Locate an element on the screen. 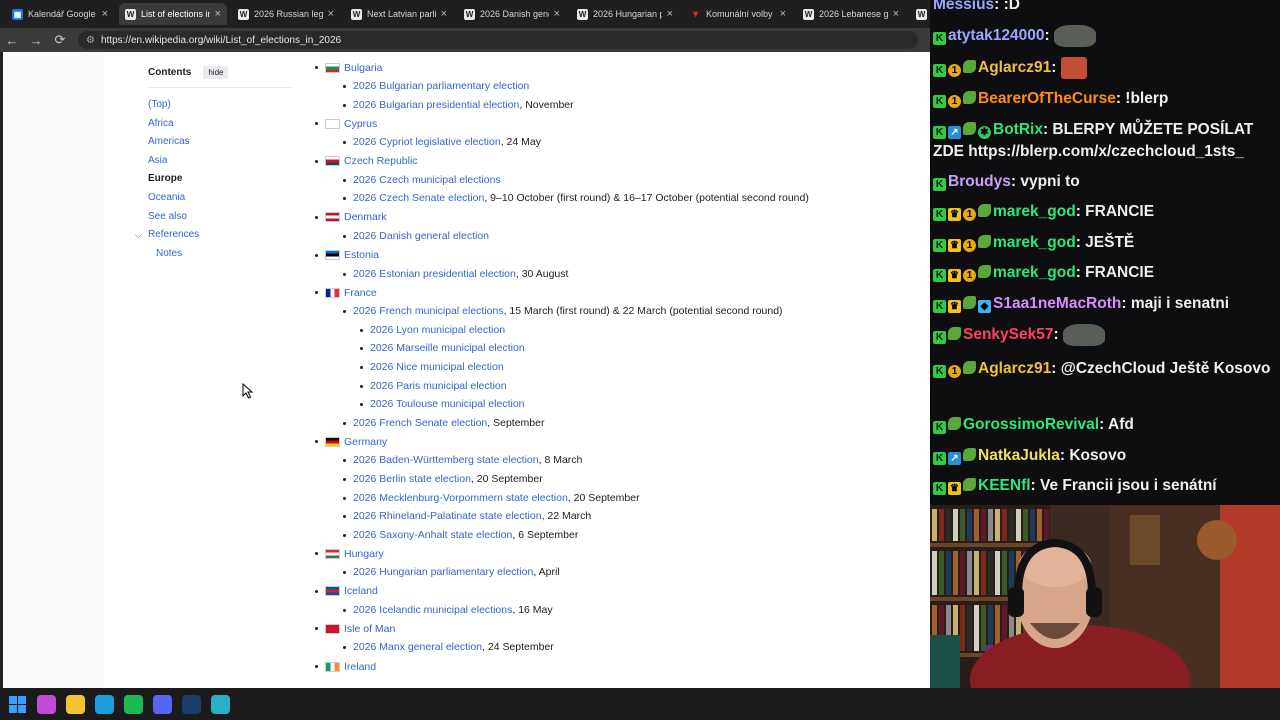 The image size is (1280, 720). windows-start-icon is located at coordinates (17, 704).